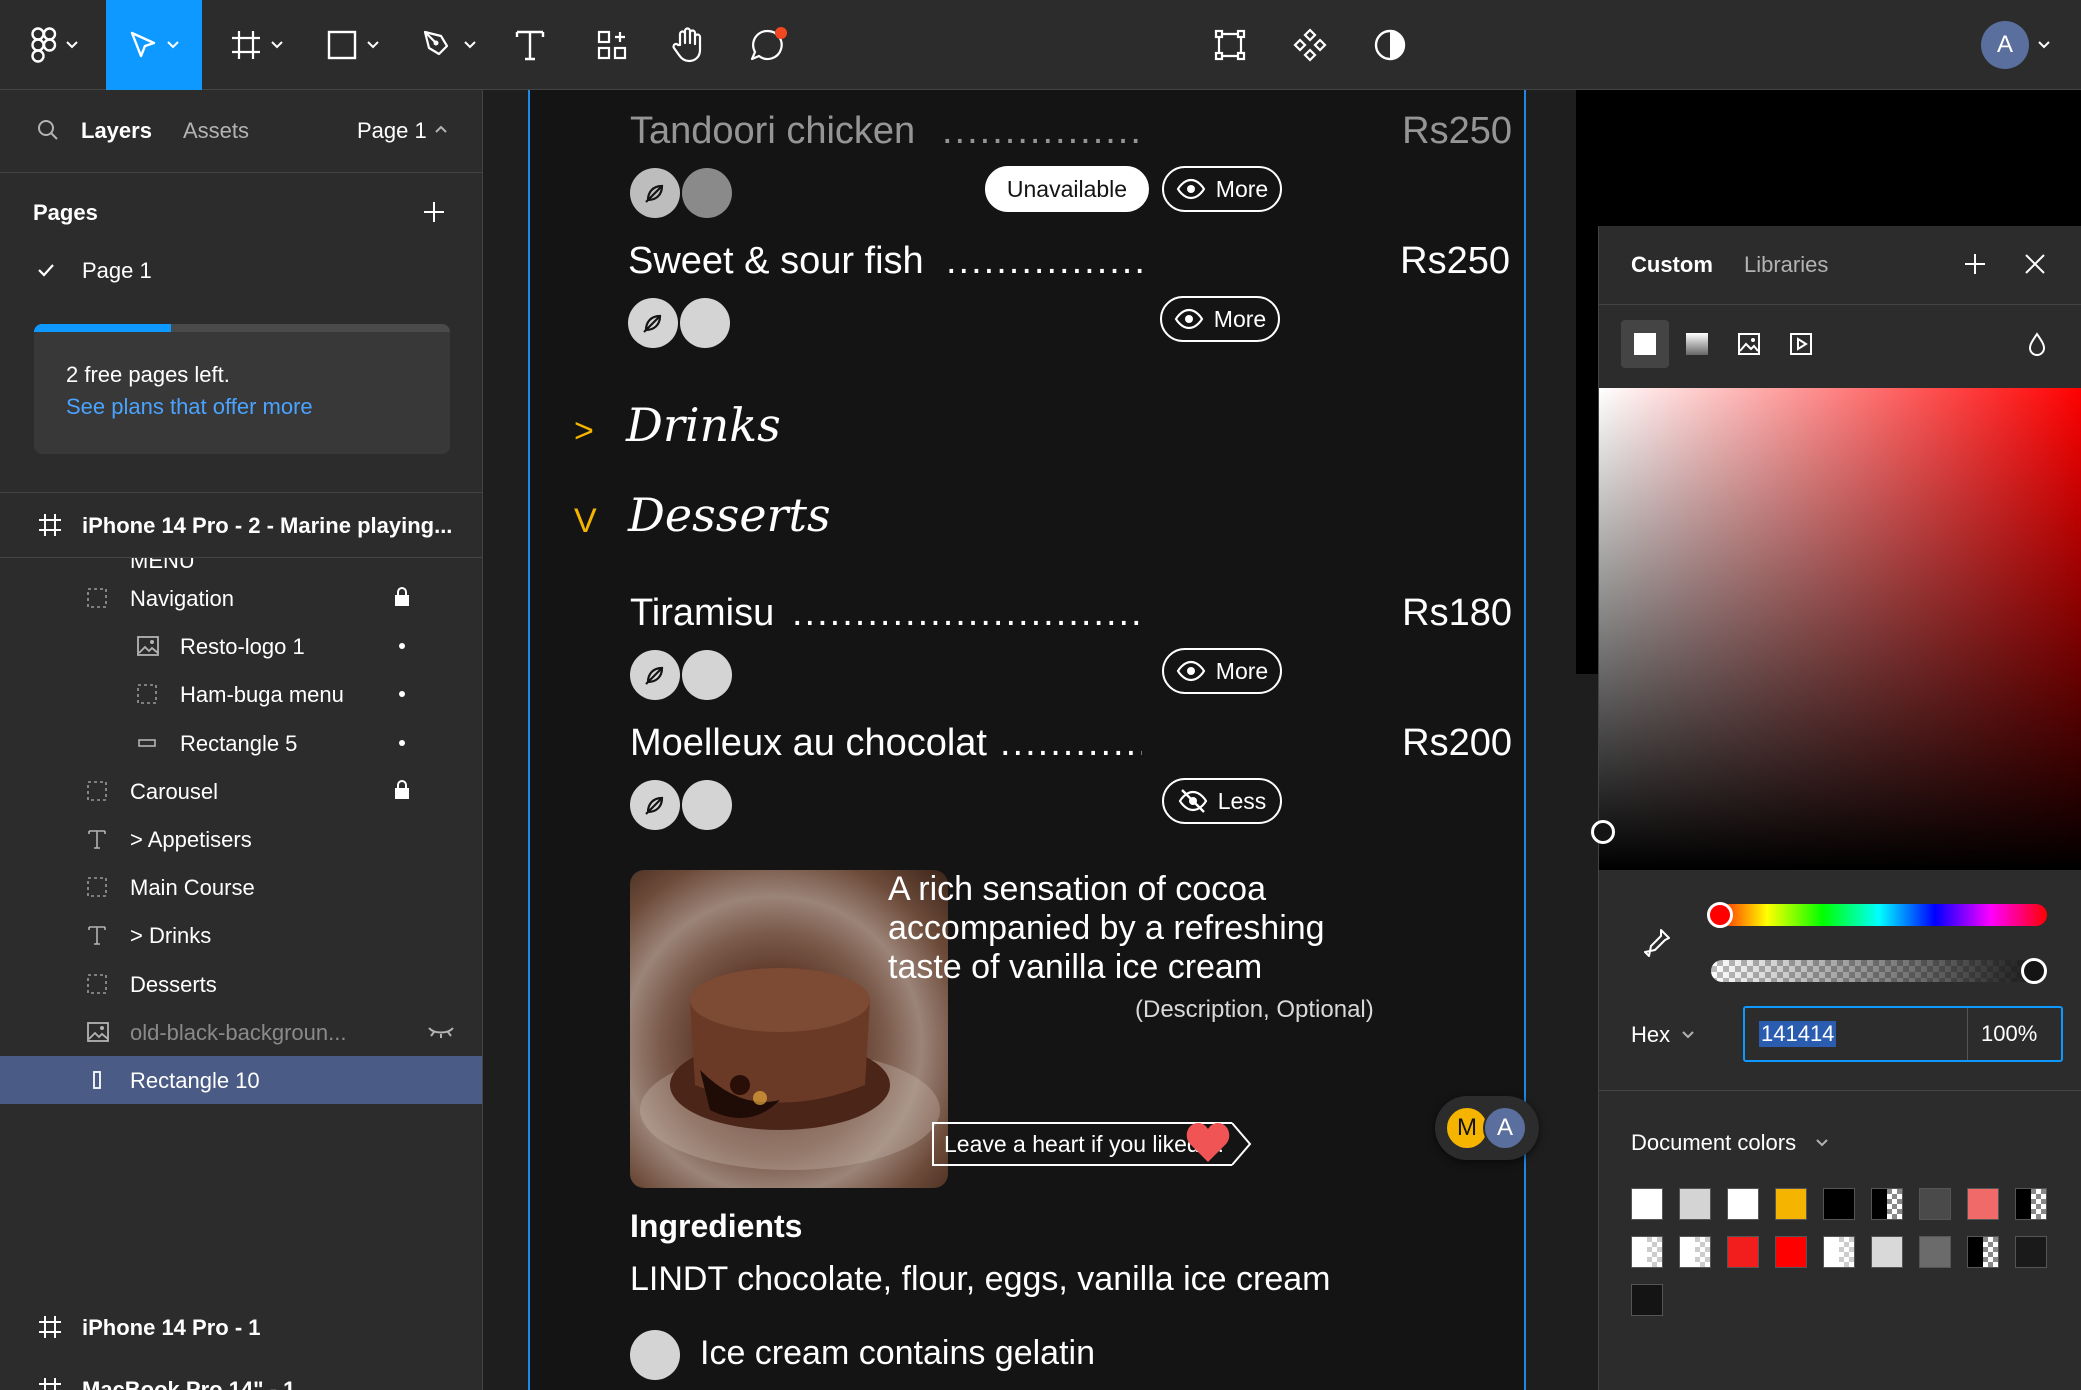  I want to click on hidden-eye-icon, so click(441, 1034).